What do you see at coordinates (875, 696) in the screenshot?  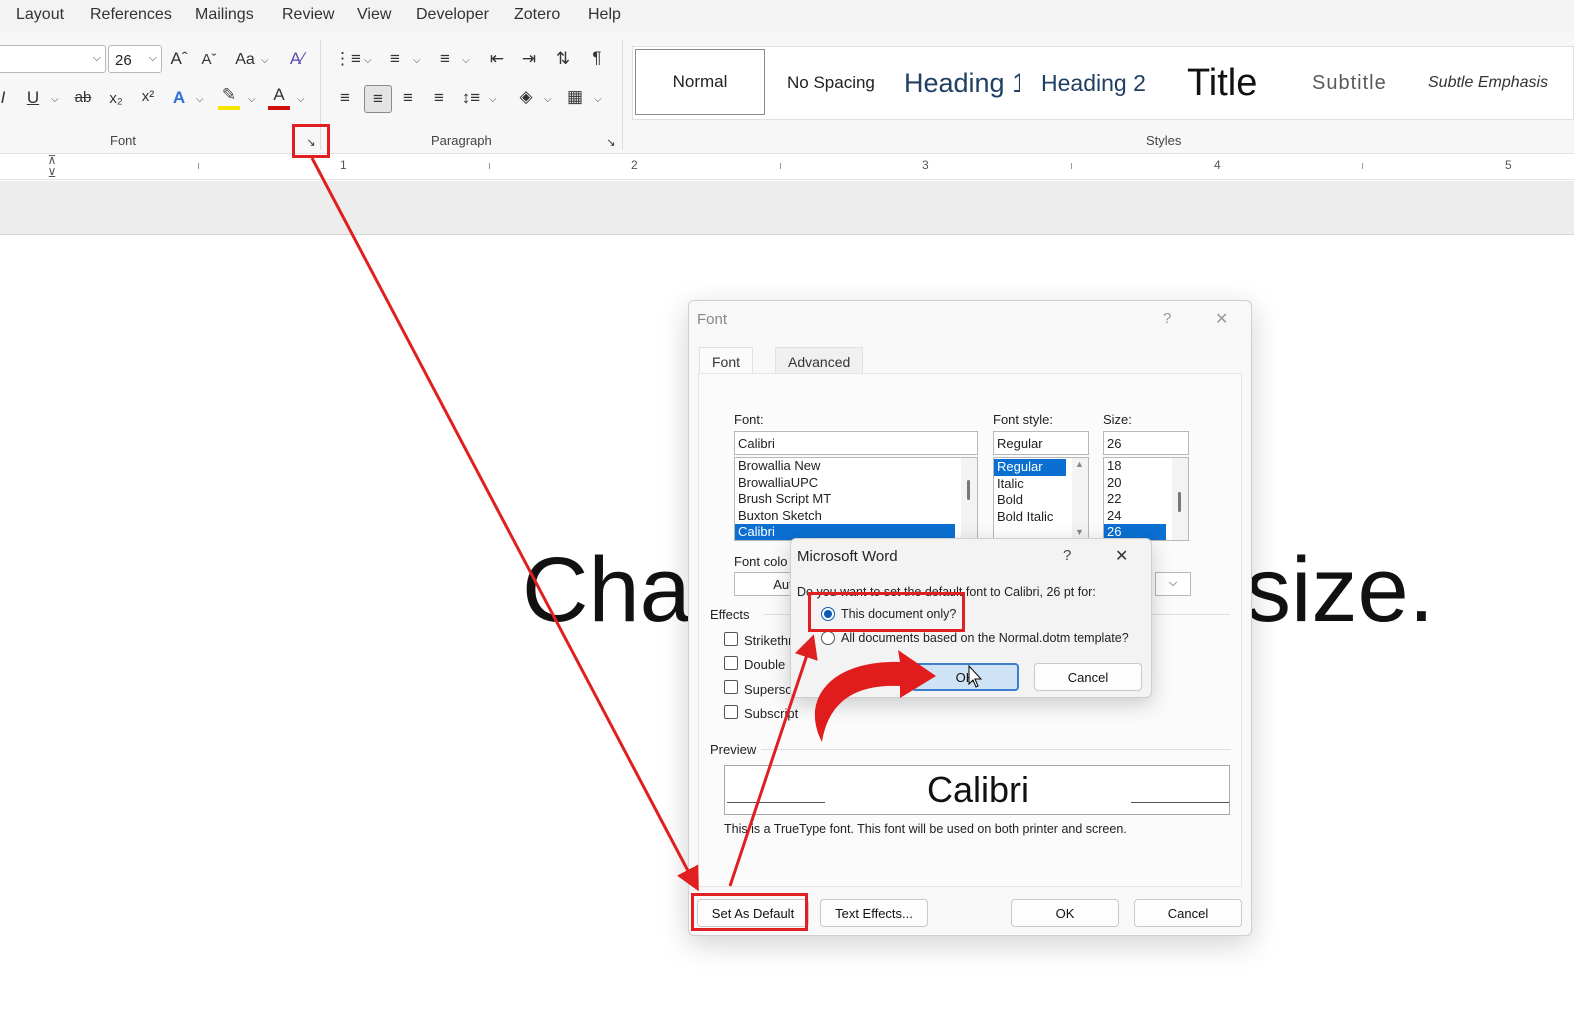 I see `annotation-curved-arrow` at bounding box center [875, 696].